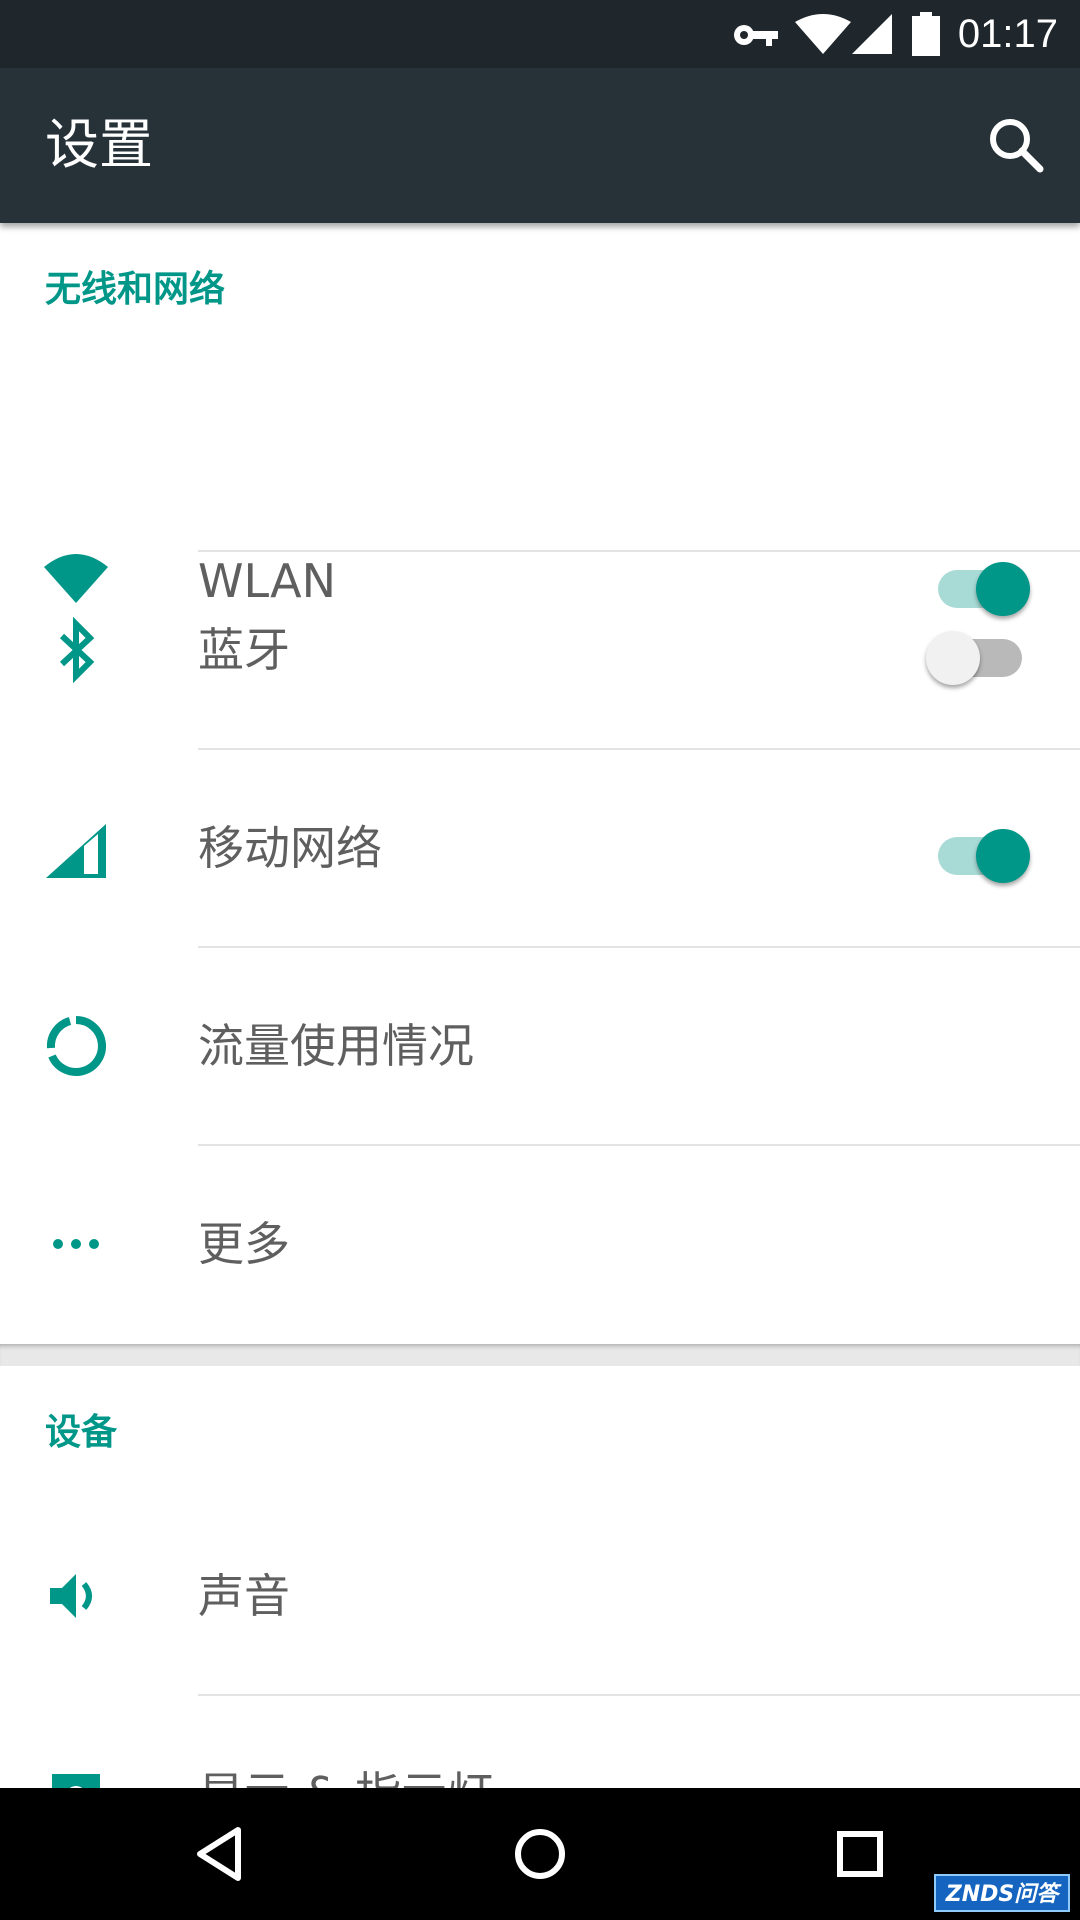 This screenshot has height=1920, width=1080. What do you see at coordinates (76, 650) in the screenshot?
I see `bluetooth-icon` at bounding box center [76, 650].